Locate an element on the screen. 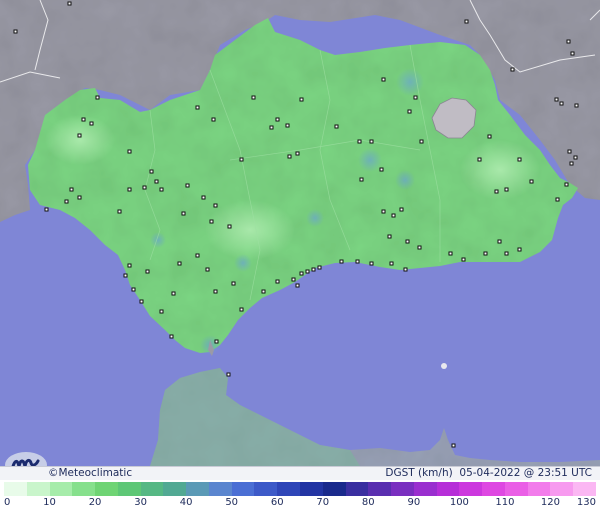  gust-zone-east is located at coordinates (500, 170).